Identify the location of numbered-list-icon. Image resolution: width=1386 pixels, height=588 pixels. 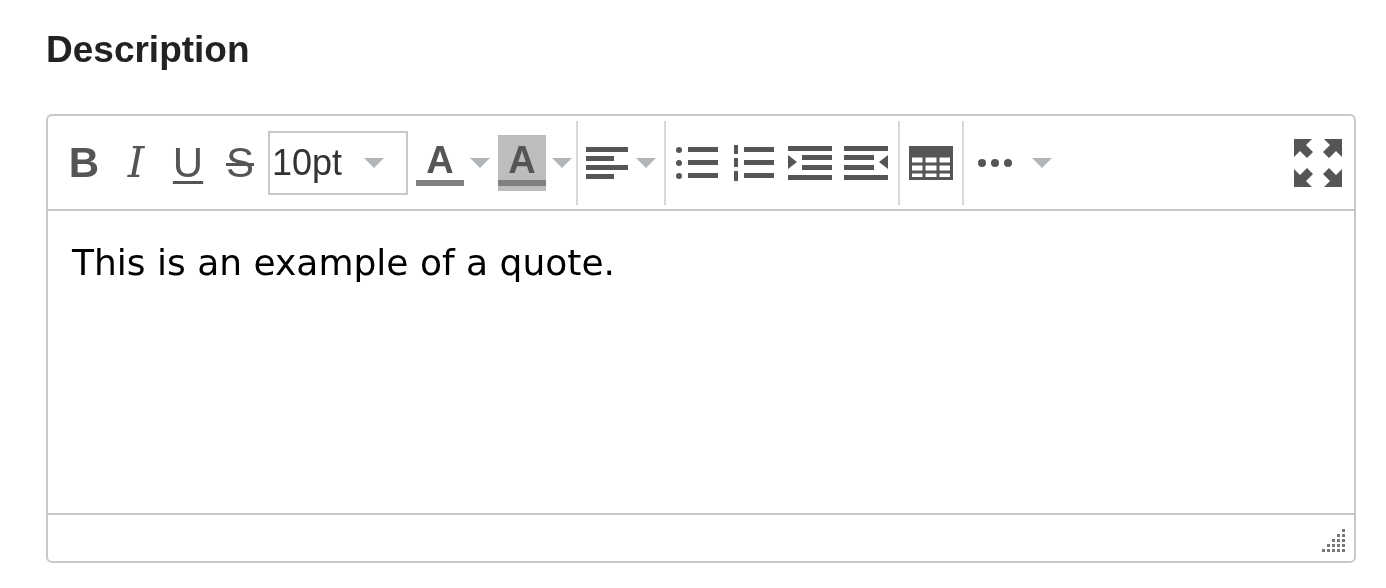
(754, 162).